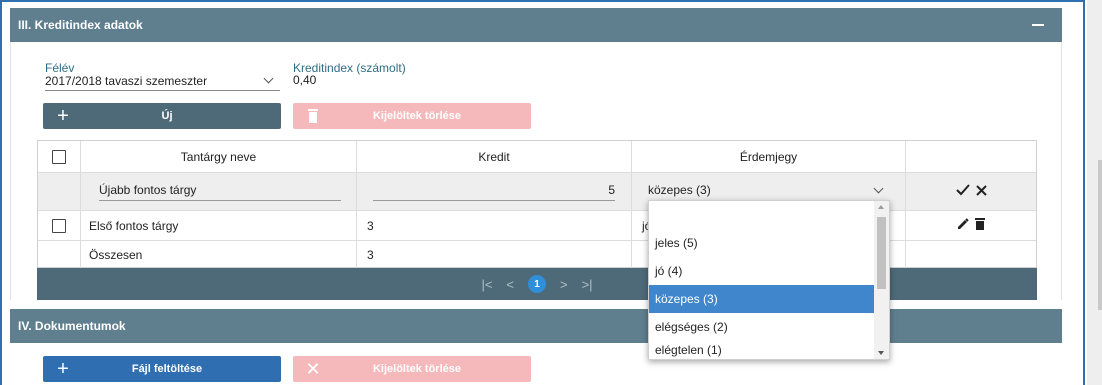  What do you see at coordinates (219, 225) in the screenshot?
I see `subject-cell: Első fontos tárgy` at bounding box center [219, 225].